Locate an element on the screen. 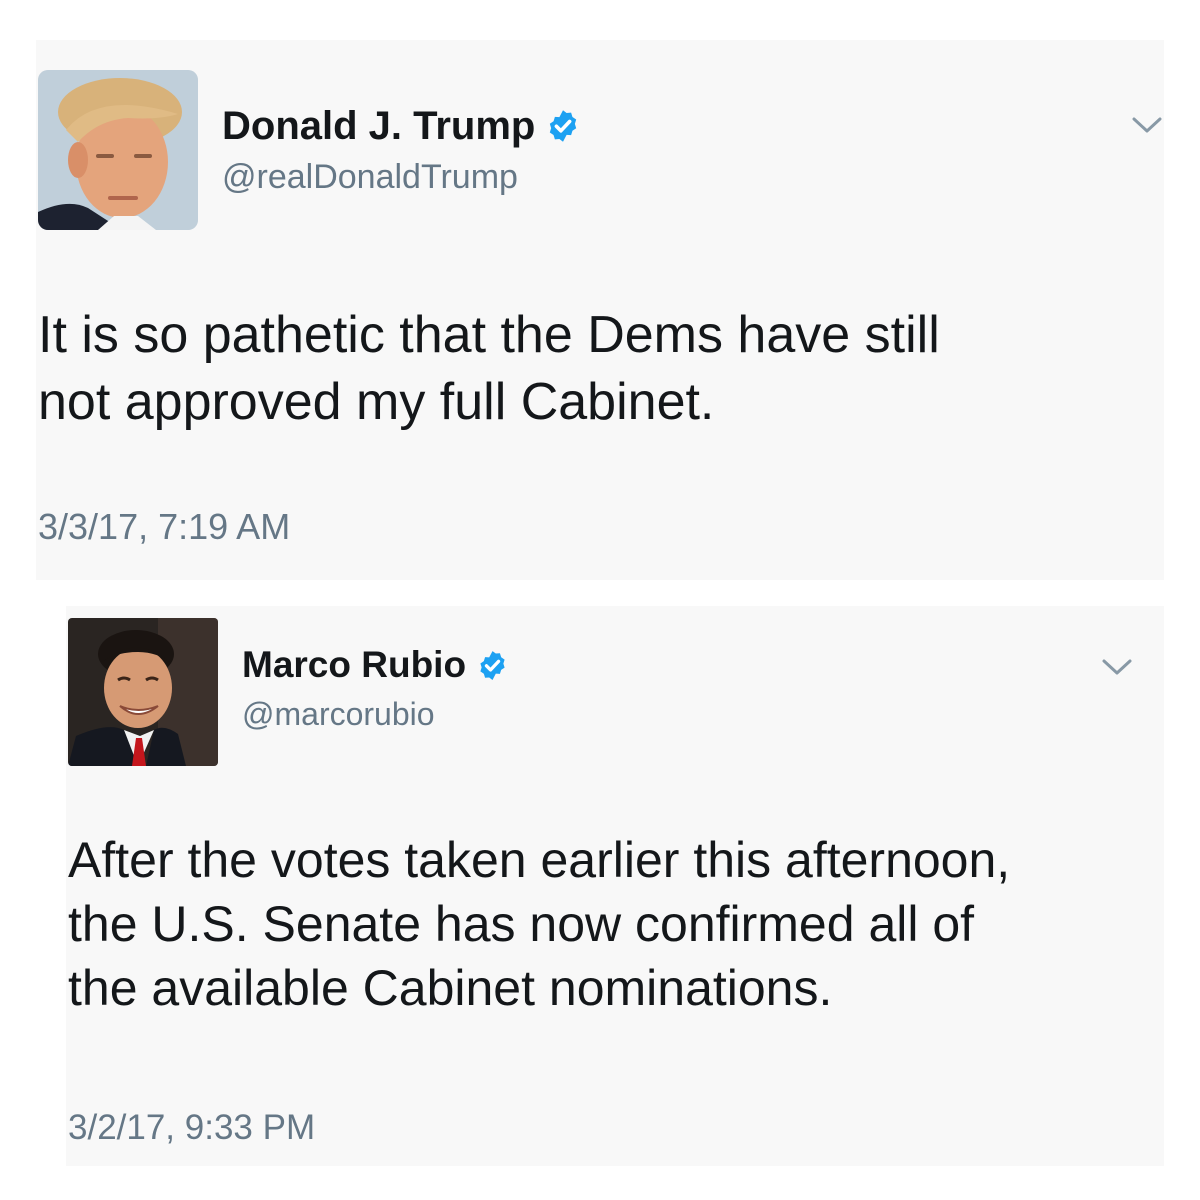 Image resolution: width=1200 pixels, height=1200 pixels. handle: @marcorubio is located at coordinates (338, 714).